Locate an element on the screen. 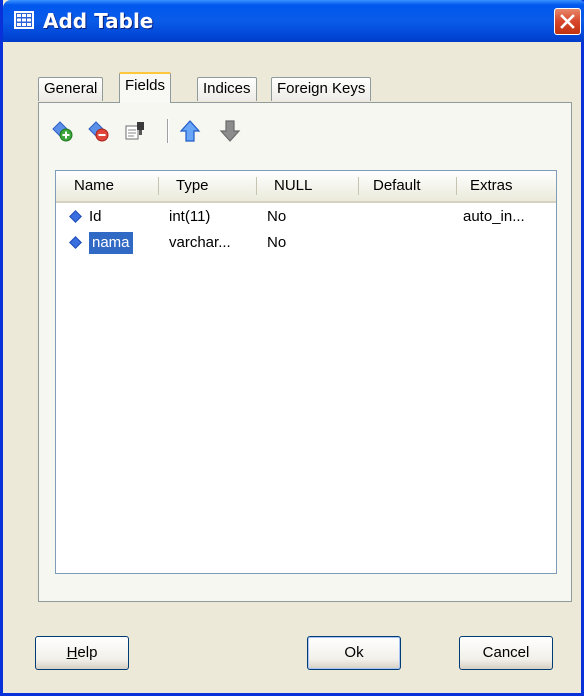  table-icon is located at coordinates (24, 20).